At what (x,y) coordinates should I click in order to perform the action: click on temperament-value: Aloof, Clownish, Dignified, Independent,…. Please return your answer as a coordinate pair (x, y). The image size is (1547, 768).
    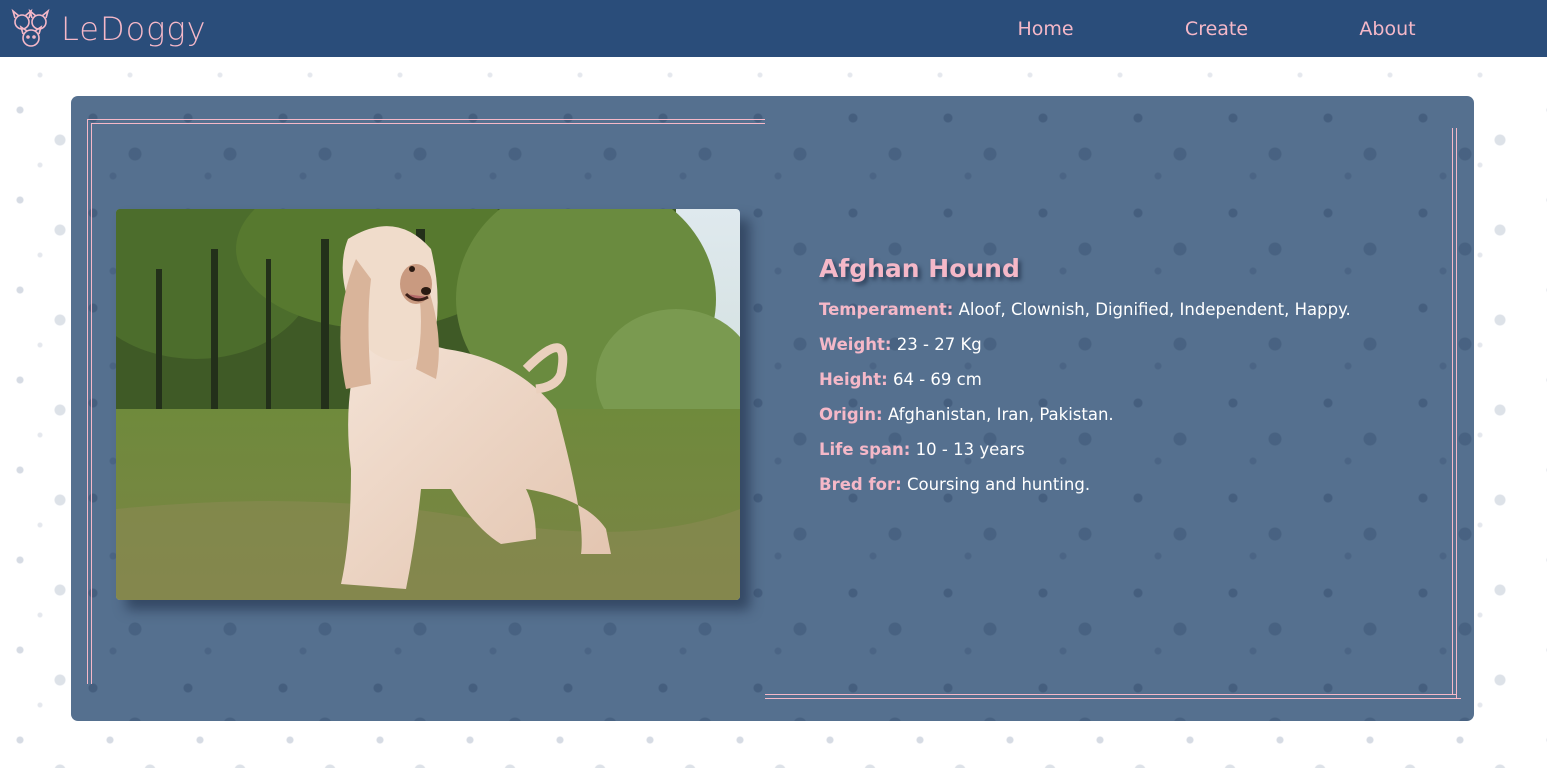
    Looking at the image, I should click on (1154, 309).